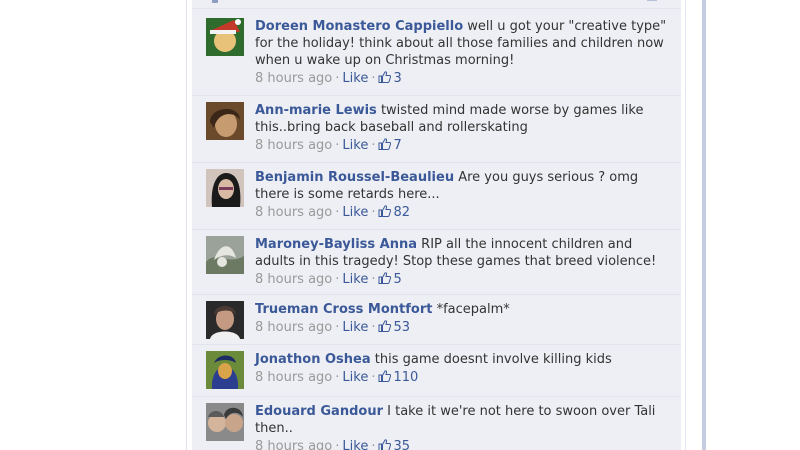 This screenshot has width=800, height=450. Describe the element at coordinates (462, 328) in the screenshot. I see `comment-meta: 8 hours ago · Like · 53` at that location.